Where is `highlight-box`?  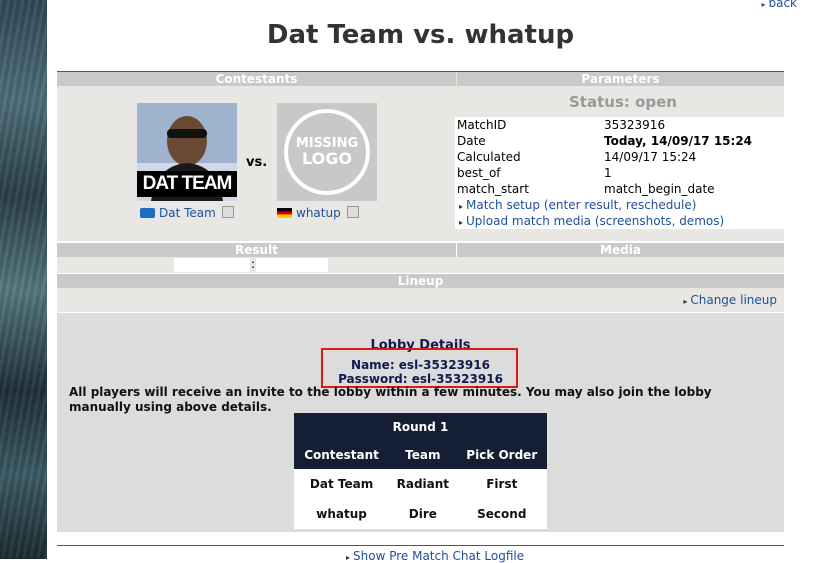
highlight-box is located at coordinates (419, 368).